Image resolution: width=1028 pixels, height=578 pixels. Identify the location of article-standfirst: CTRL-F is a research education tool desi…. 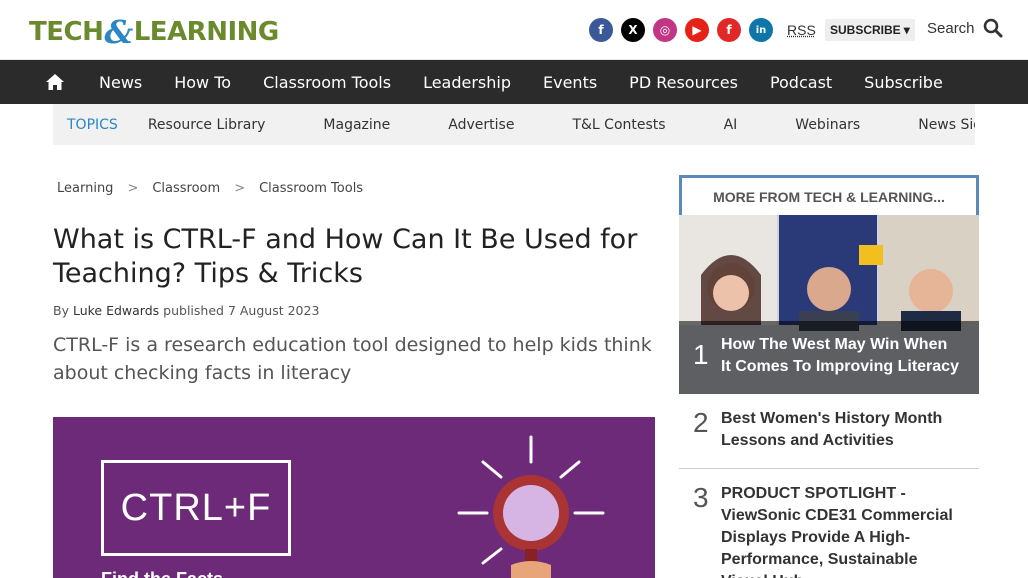
(352, 359).